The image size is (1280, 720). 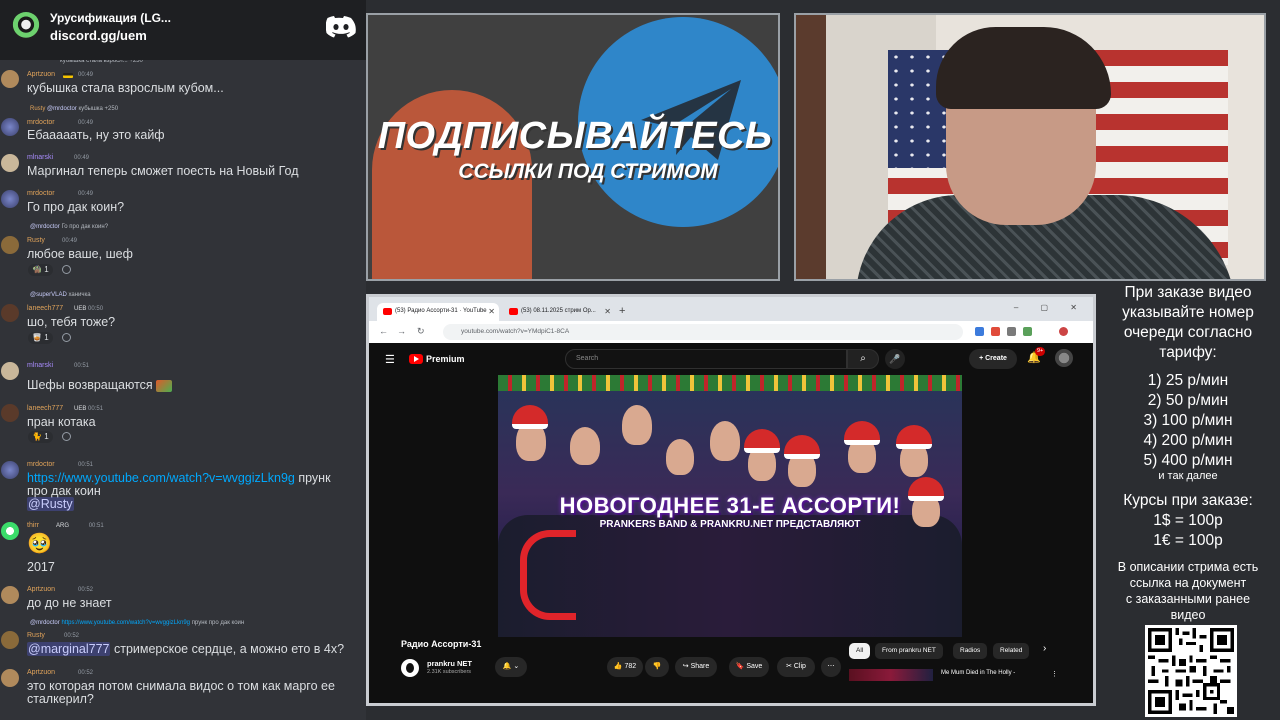 I want to click on reply-preview: @mrdoctor Го про дак коин?, so click(x=69, y=227).